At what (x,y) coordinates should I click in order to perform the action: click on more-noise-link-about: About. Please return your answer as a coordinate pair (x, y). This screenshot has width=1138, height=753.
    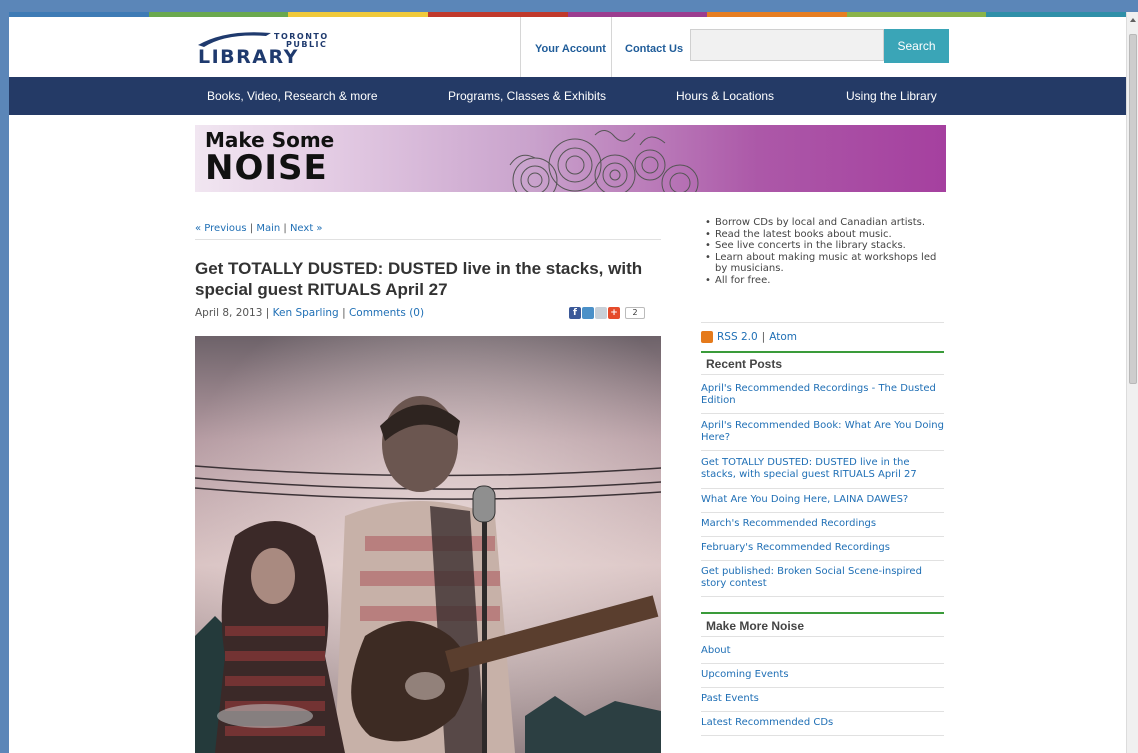
    Looking at the image, I should click on (822, 651).